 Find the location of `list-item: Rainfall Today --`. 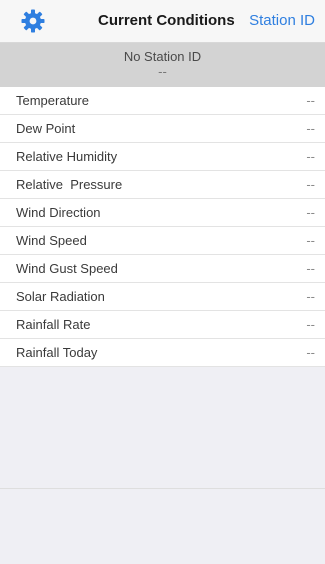

list-item: Rainfall Today -- is located at coordinates (162, 353).